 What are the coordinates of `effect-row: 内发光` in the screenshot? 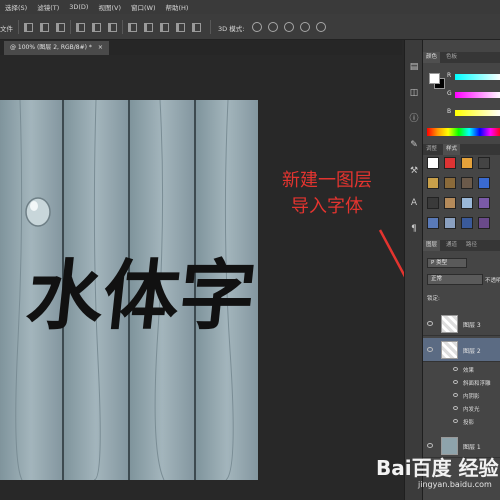 It's located at (461, 409).